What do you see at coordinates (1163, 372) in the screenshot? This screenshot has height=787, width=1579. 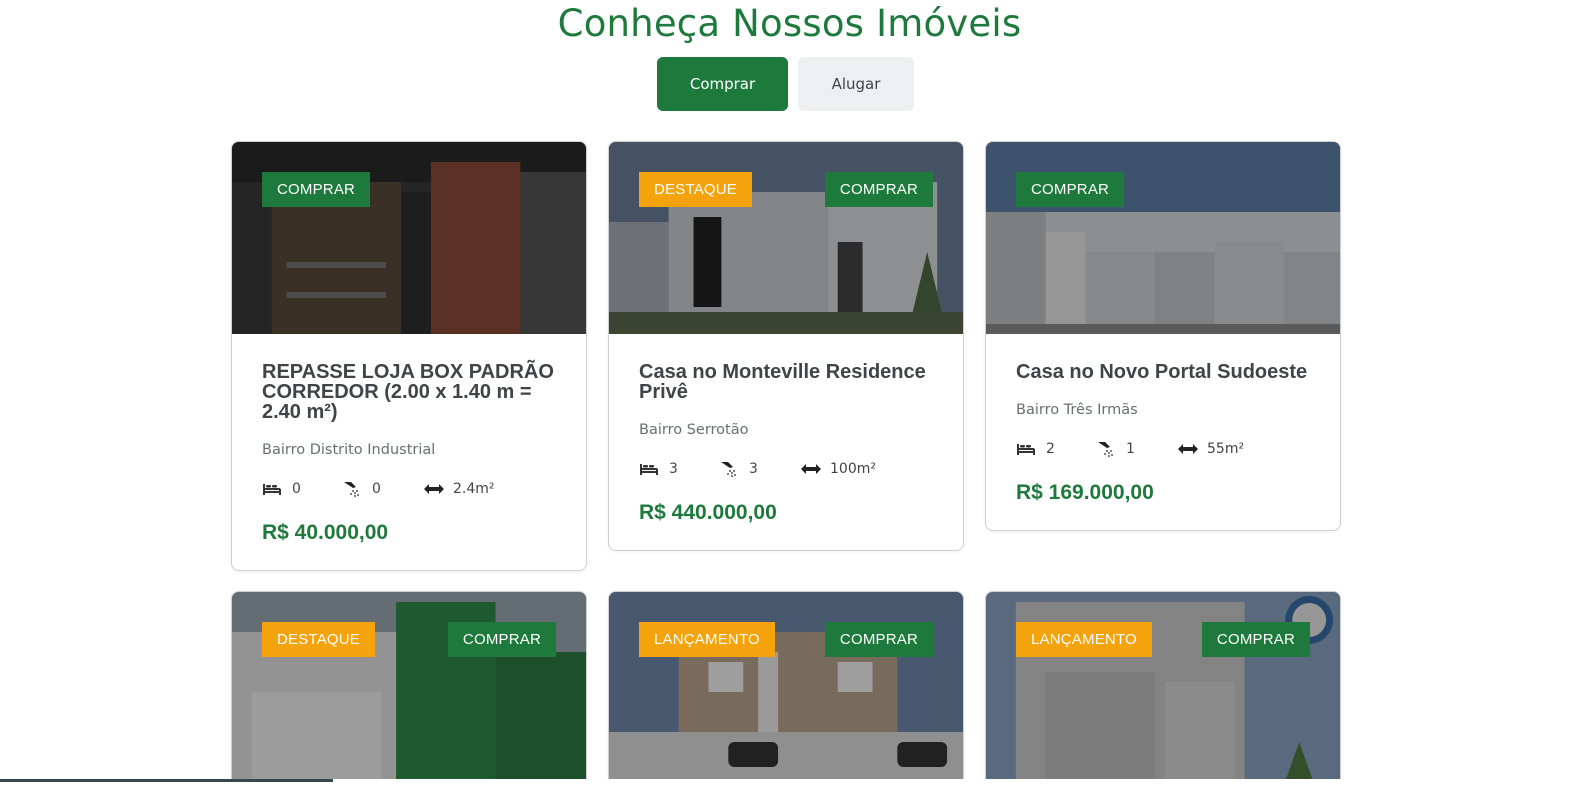 I see `listing-title: Casa no Novo Portal Sudoeste` at bounding box center [1163, 372].